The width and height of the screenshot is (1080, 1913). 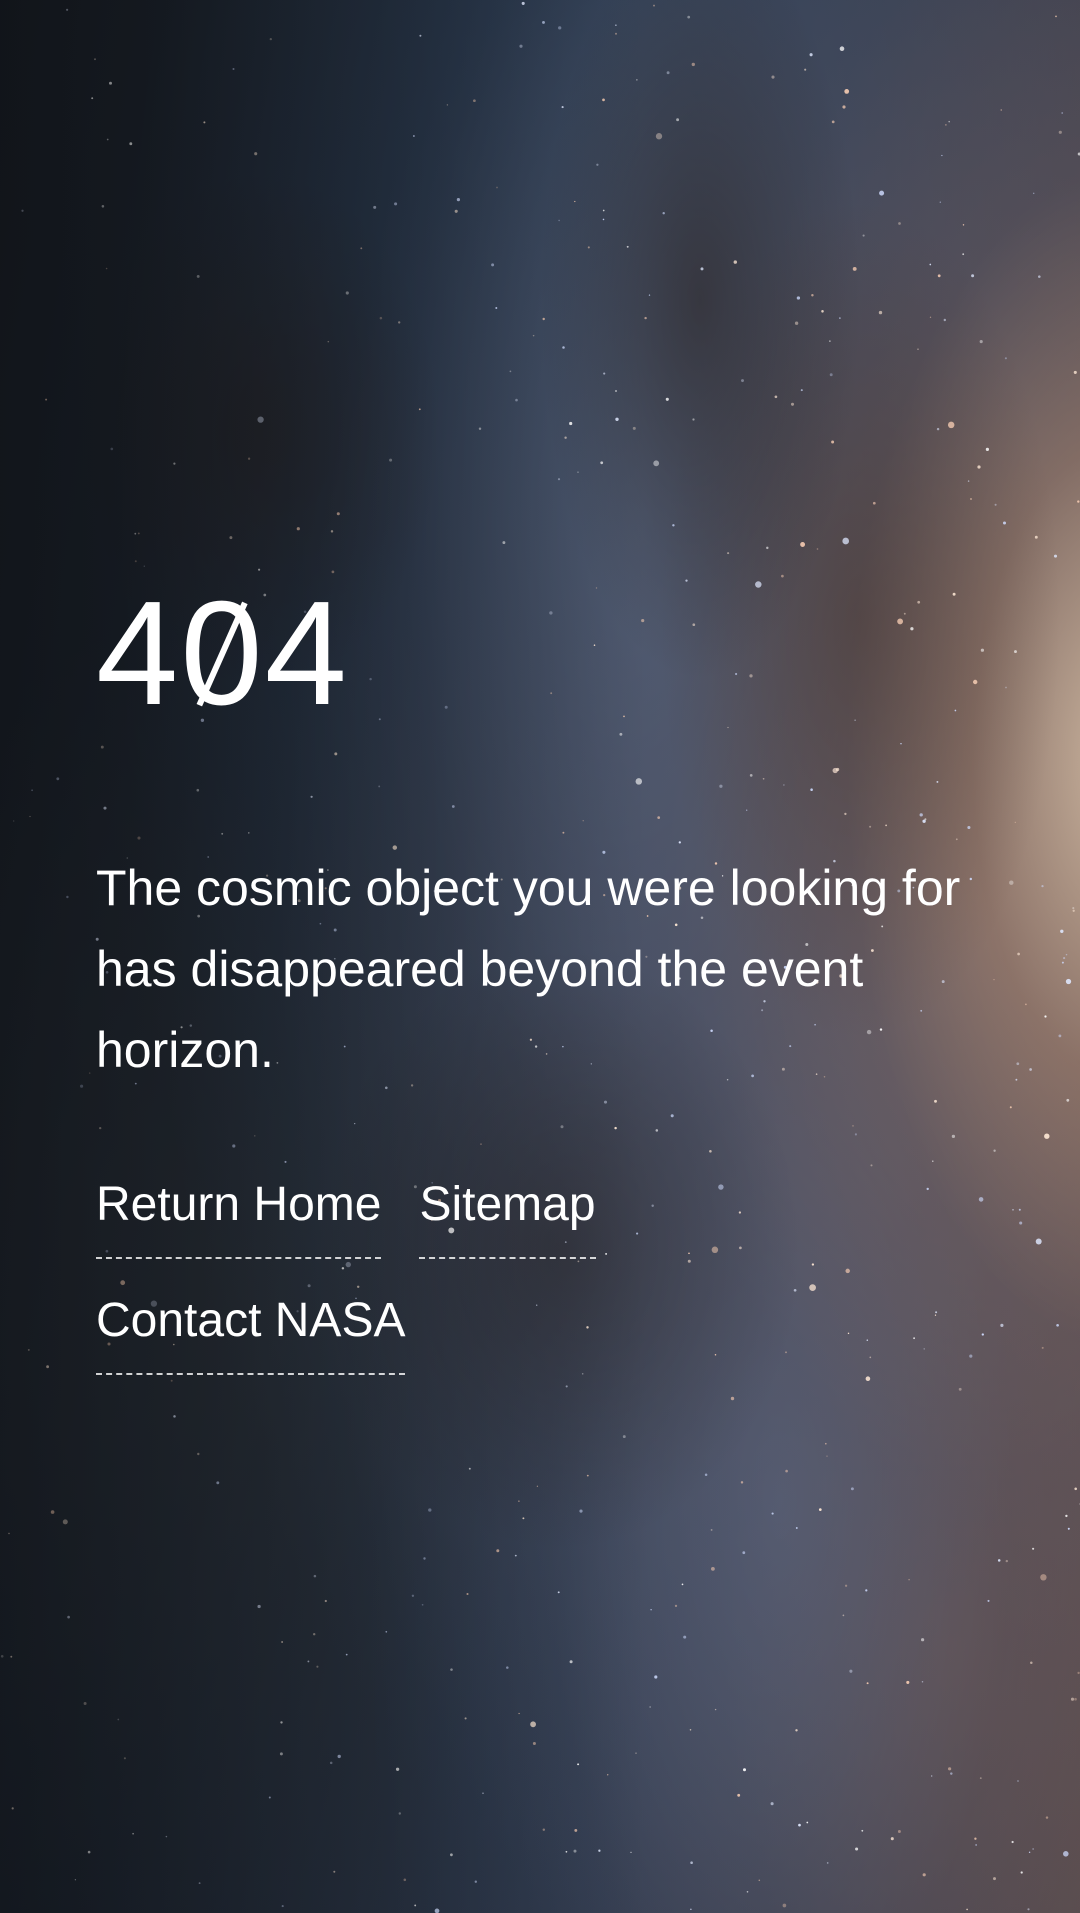 What do you see at coordinates (239, 1220) in the screenshot?
I see `return-home-link: Return Home` at bounding box center [239, 1220].